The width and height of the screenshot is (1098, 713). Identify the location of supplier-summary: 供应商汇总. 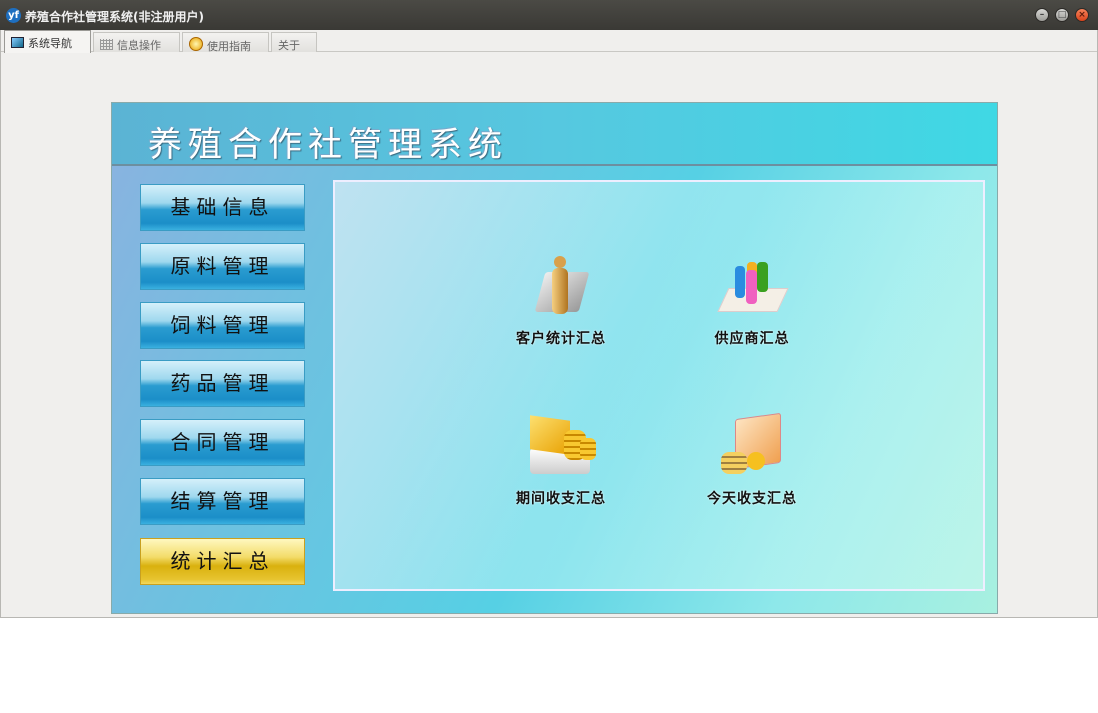
(752, 301).